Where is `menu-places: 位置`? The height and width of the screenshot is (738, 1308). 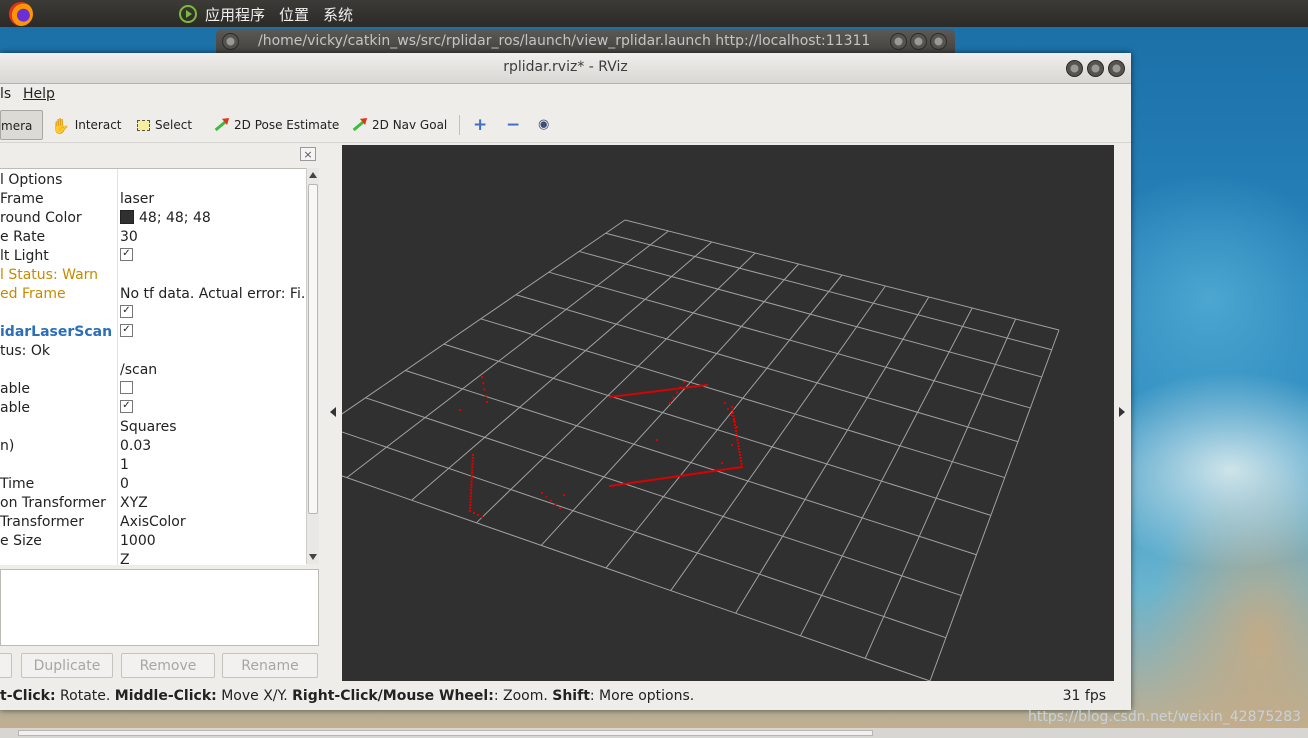 menu-places: 位置 is located at coordinates (294, 14).